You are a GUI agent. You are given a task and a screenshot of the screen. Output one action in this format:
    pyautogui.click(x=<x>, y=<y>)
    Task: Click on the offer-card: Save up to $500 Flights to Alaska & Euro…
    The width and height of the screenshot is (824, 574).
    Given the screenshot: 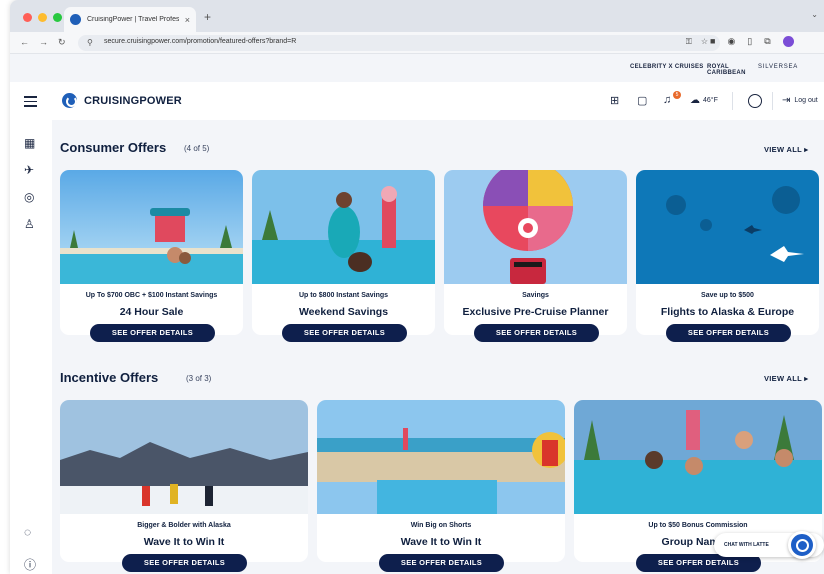 What is the action you would take?
    pyautogui.click(x=727, y=252)
    